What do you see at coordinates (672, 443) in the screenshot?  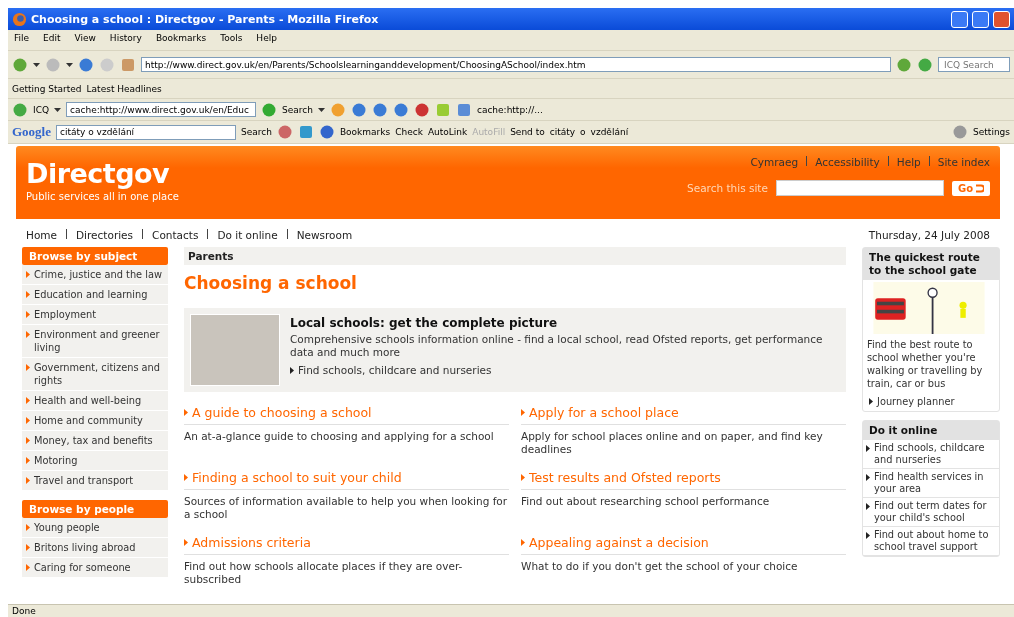 I see `topic-description: Apply for school places online and on paper, and find key deadlines` at bounding box center [672, 443].